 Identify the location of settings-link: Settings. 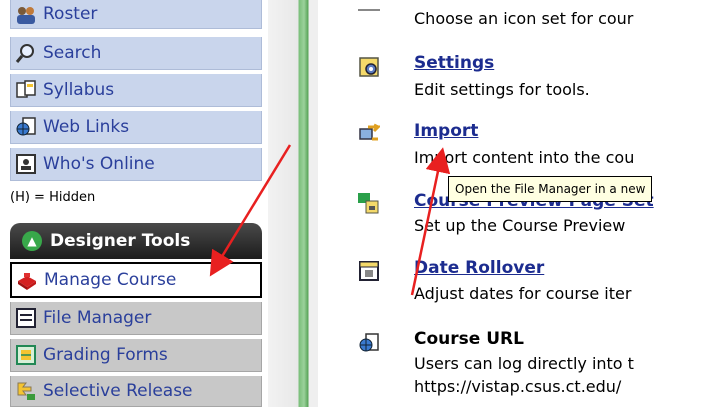
(454, 63).